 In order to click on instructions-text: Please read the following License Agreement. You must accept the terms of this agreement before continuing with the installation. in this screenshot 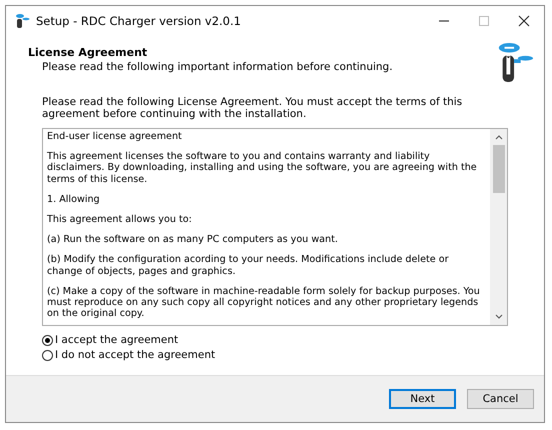, I will do `click(253, 108)`.